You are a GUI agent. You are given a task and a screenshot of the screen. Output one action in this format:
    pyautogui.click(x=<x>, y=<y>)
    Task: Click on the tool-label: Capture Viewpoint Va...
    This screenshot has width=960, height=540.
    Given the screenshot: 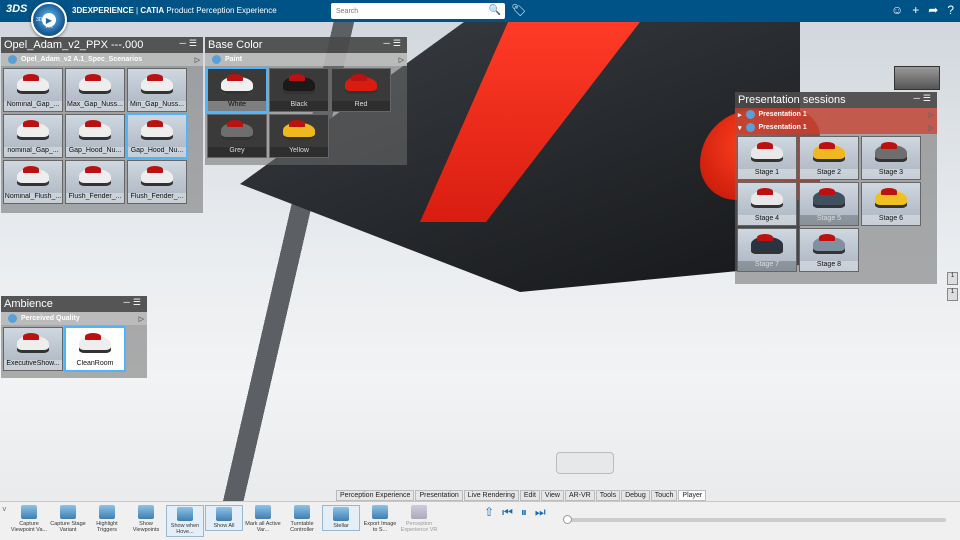 What is the action you would take?
    pyautogui.click(x=29, y=527)
    